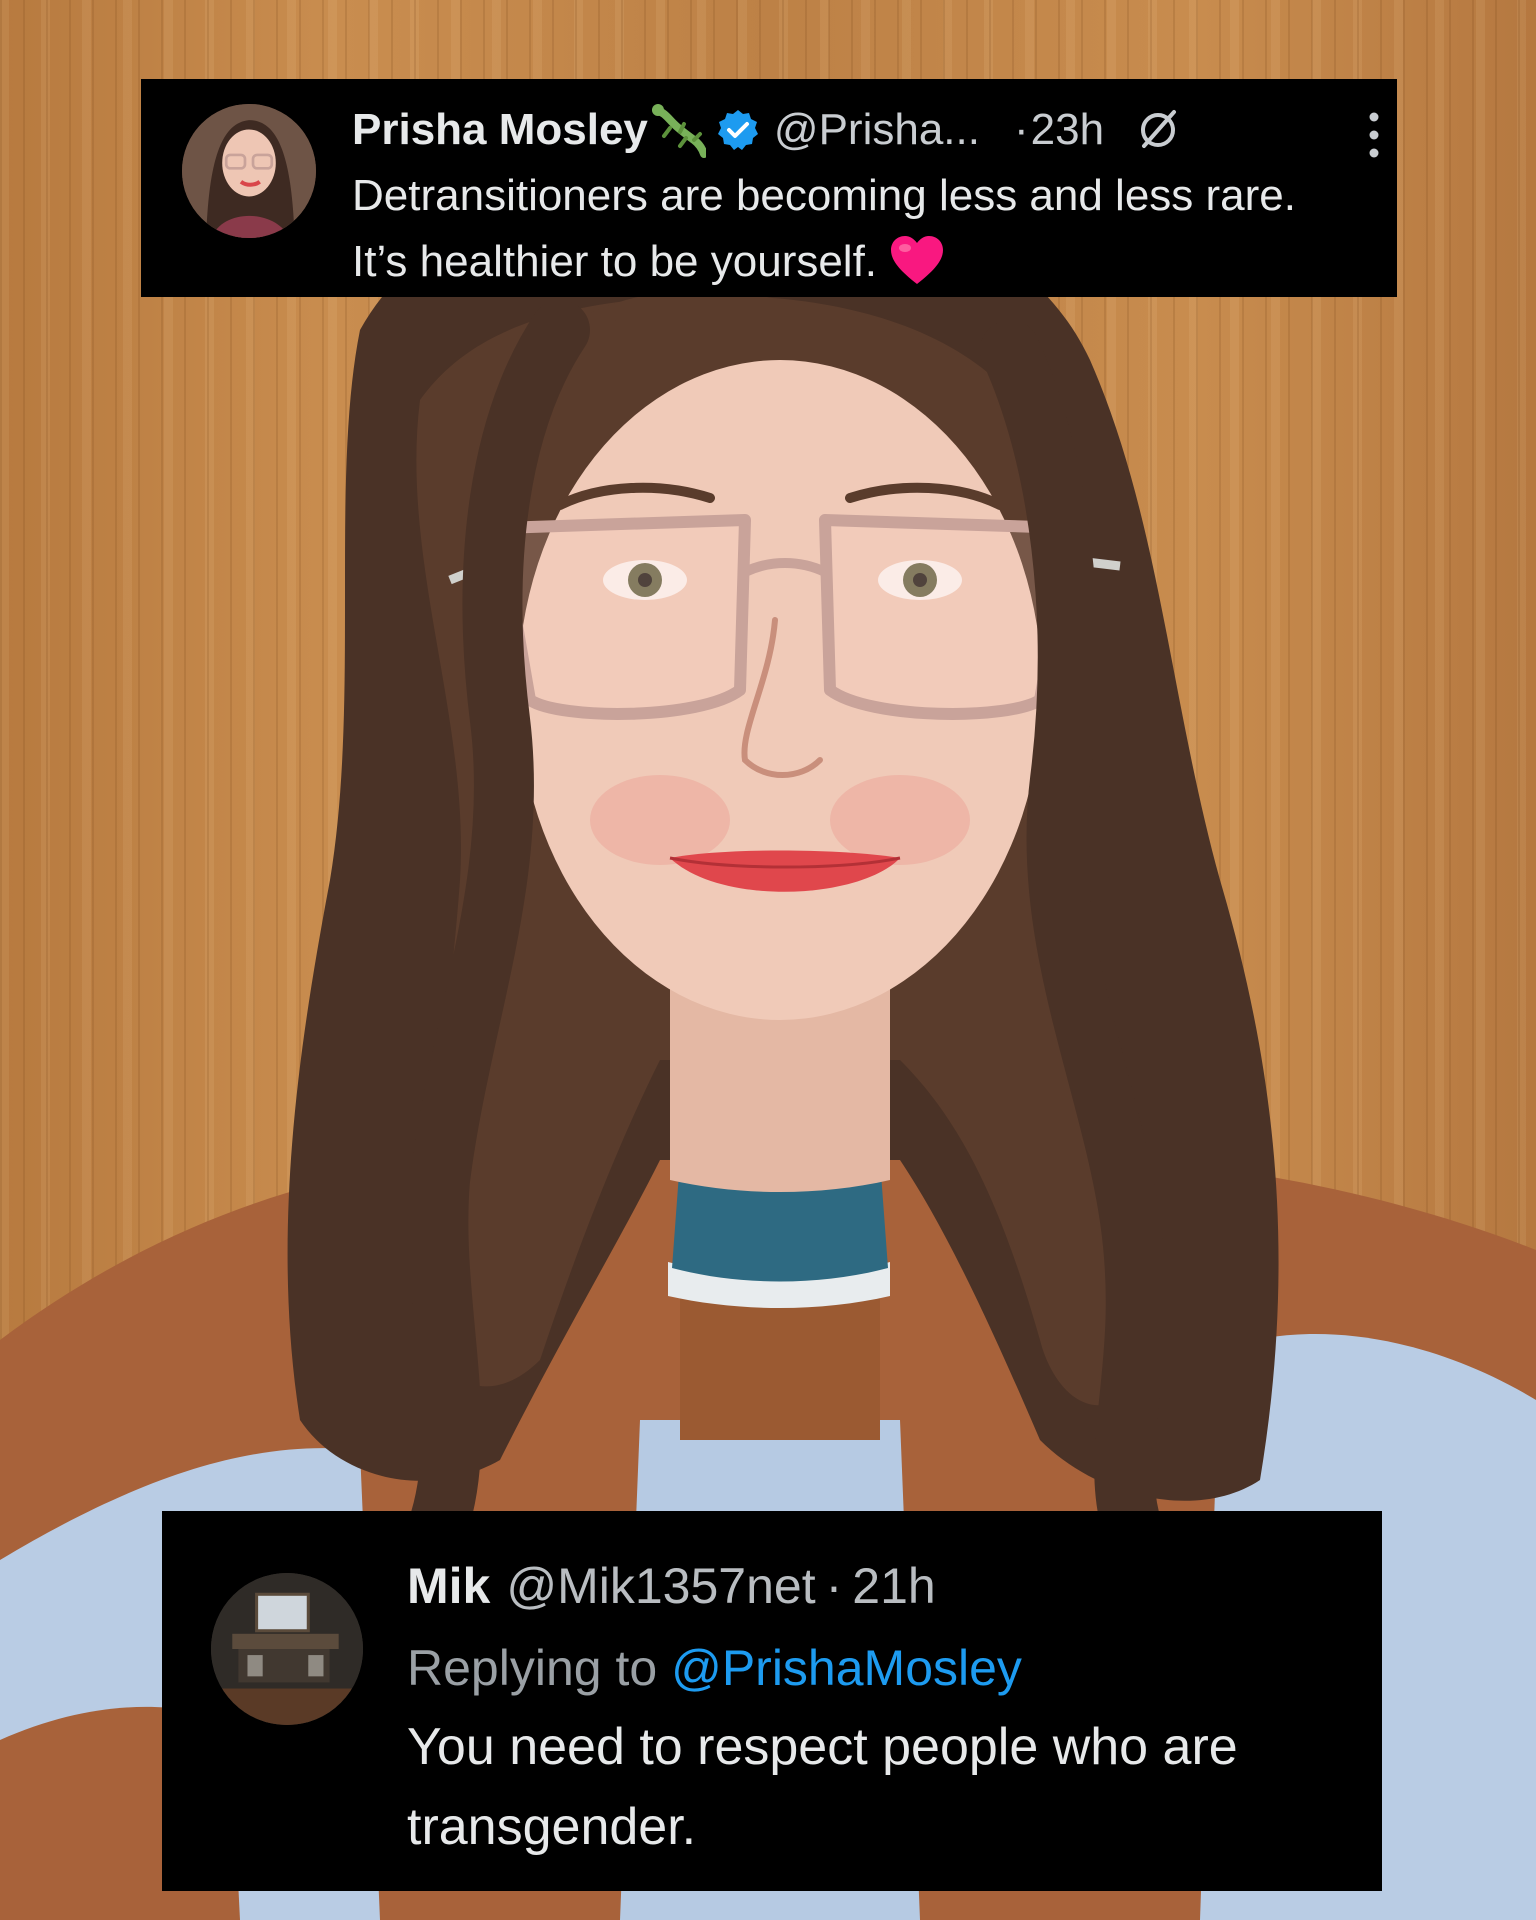 The width and height of the screenshot is (1536, 1920). Describe the element at coordinates (767, 130) in the screenshot. I see `tweet-header: Prisha Mosley @Prisha... · 23h` at that location.